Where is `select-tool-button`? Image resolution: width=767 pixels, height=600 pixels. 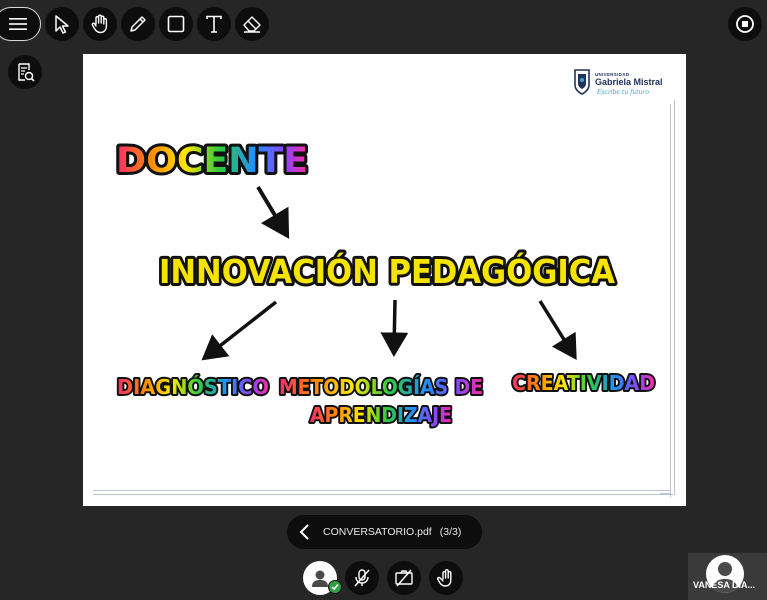
select-tool-button is located at coordinates (62, 24).